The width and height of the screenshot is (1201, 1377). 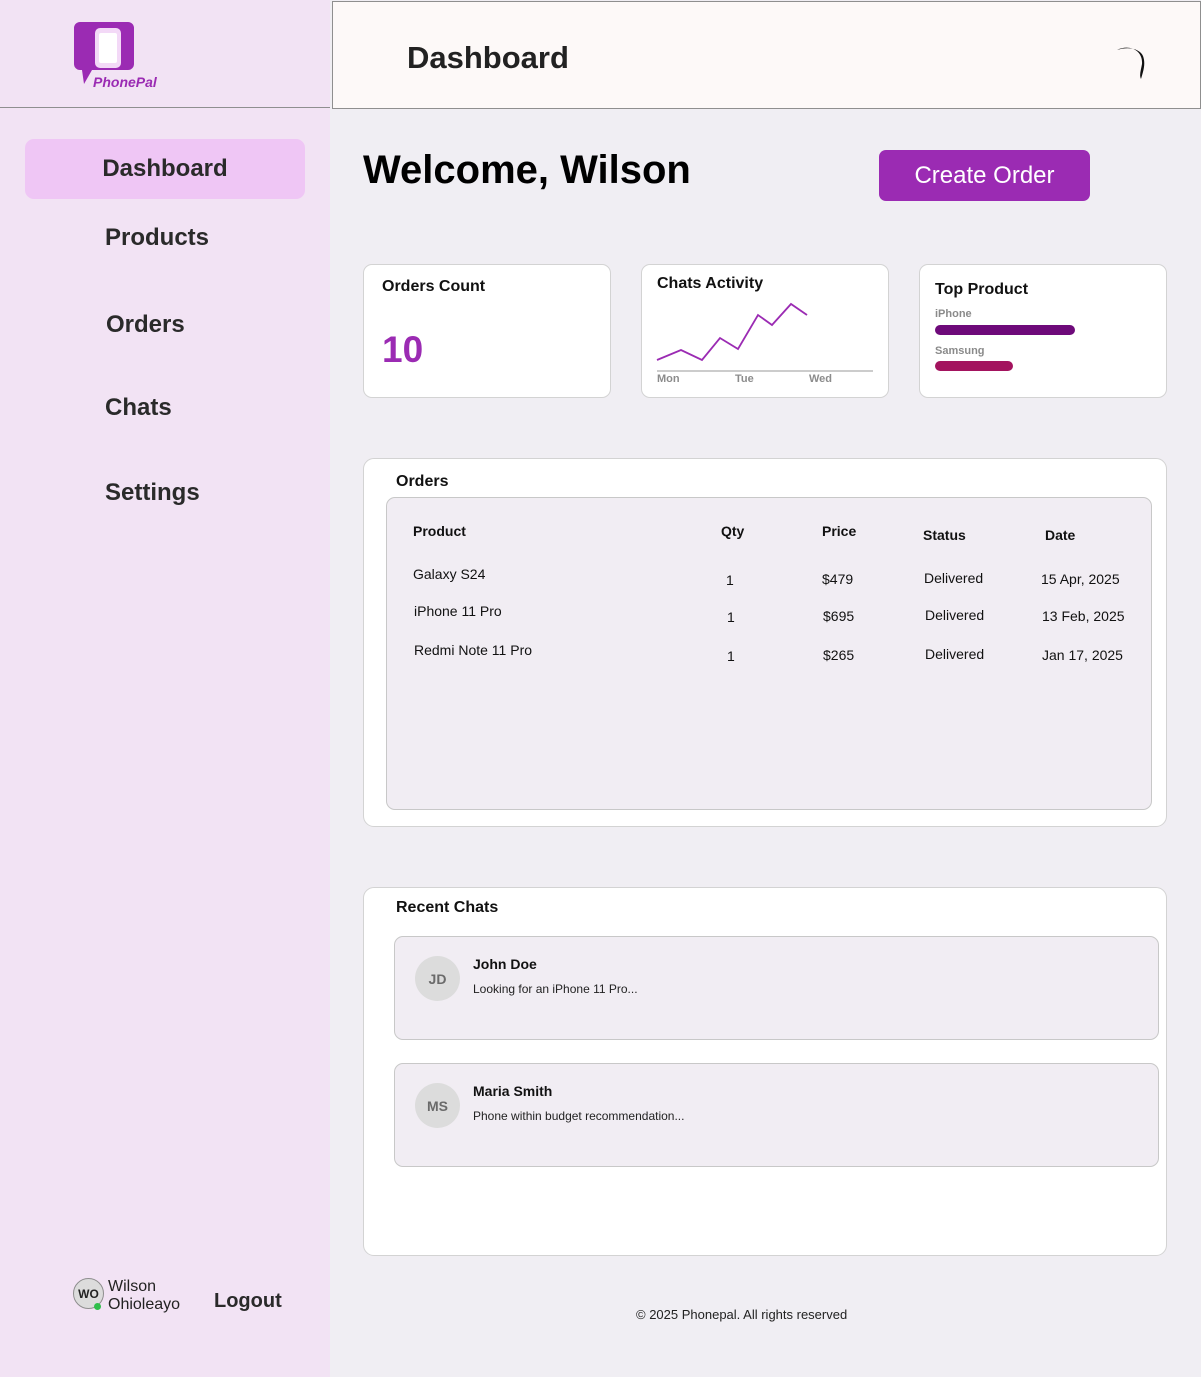 I want to click on cell-product: Redmi Note 11 Pro, so click(x=473, y=650).